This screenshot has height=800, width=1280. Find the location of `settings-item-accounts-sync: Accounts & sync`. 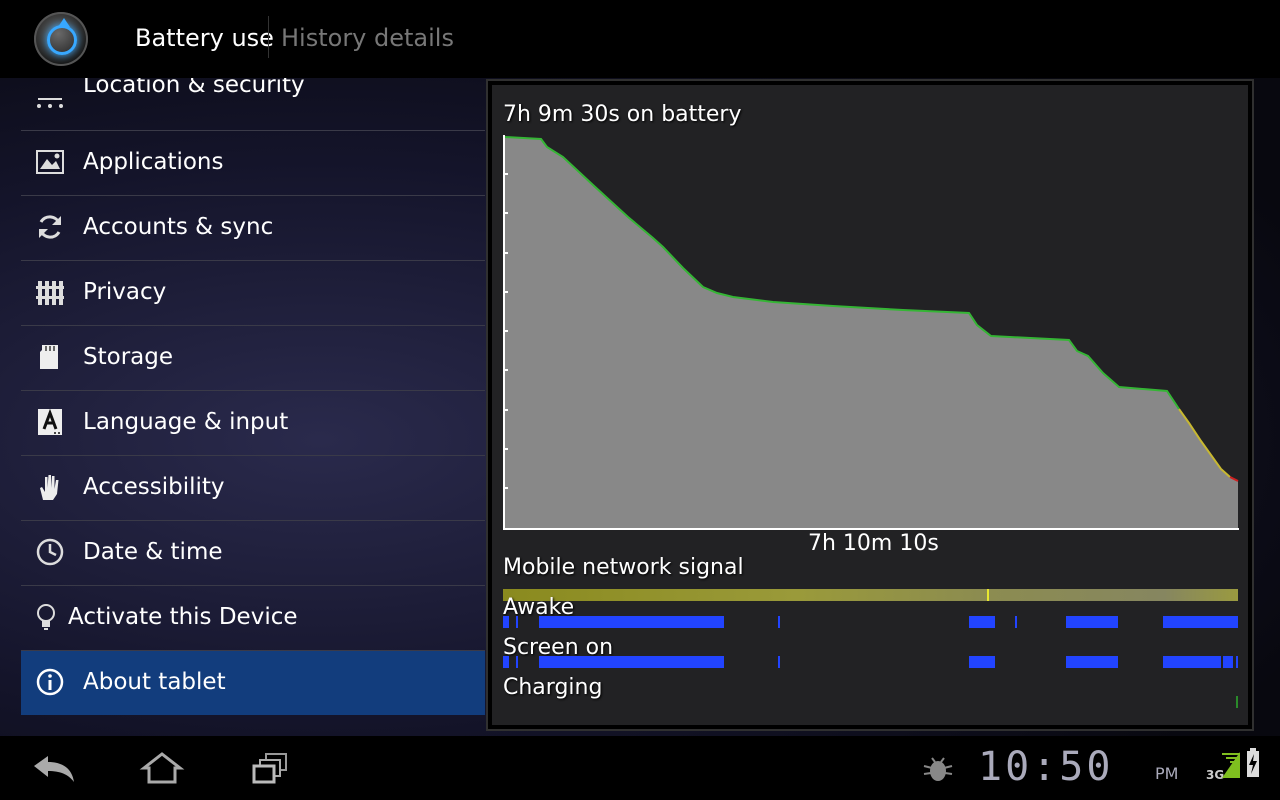

settings-item-accounts-sync: Accounts & sync is located at coordinates (253, 228).